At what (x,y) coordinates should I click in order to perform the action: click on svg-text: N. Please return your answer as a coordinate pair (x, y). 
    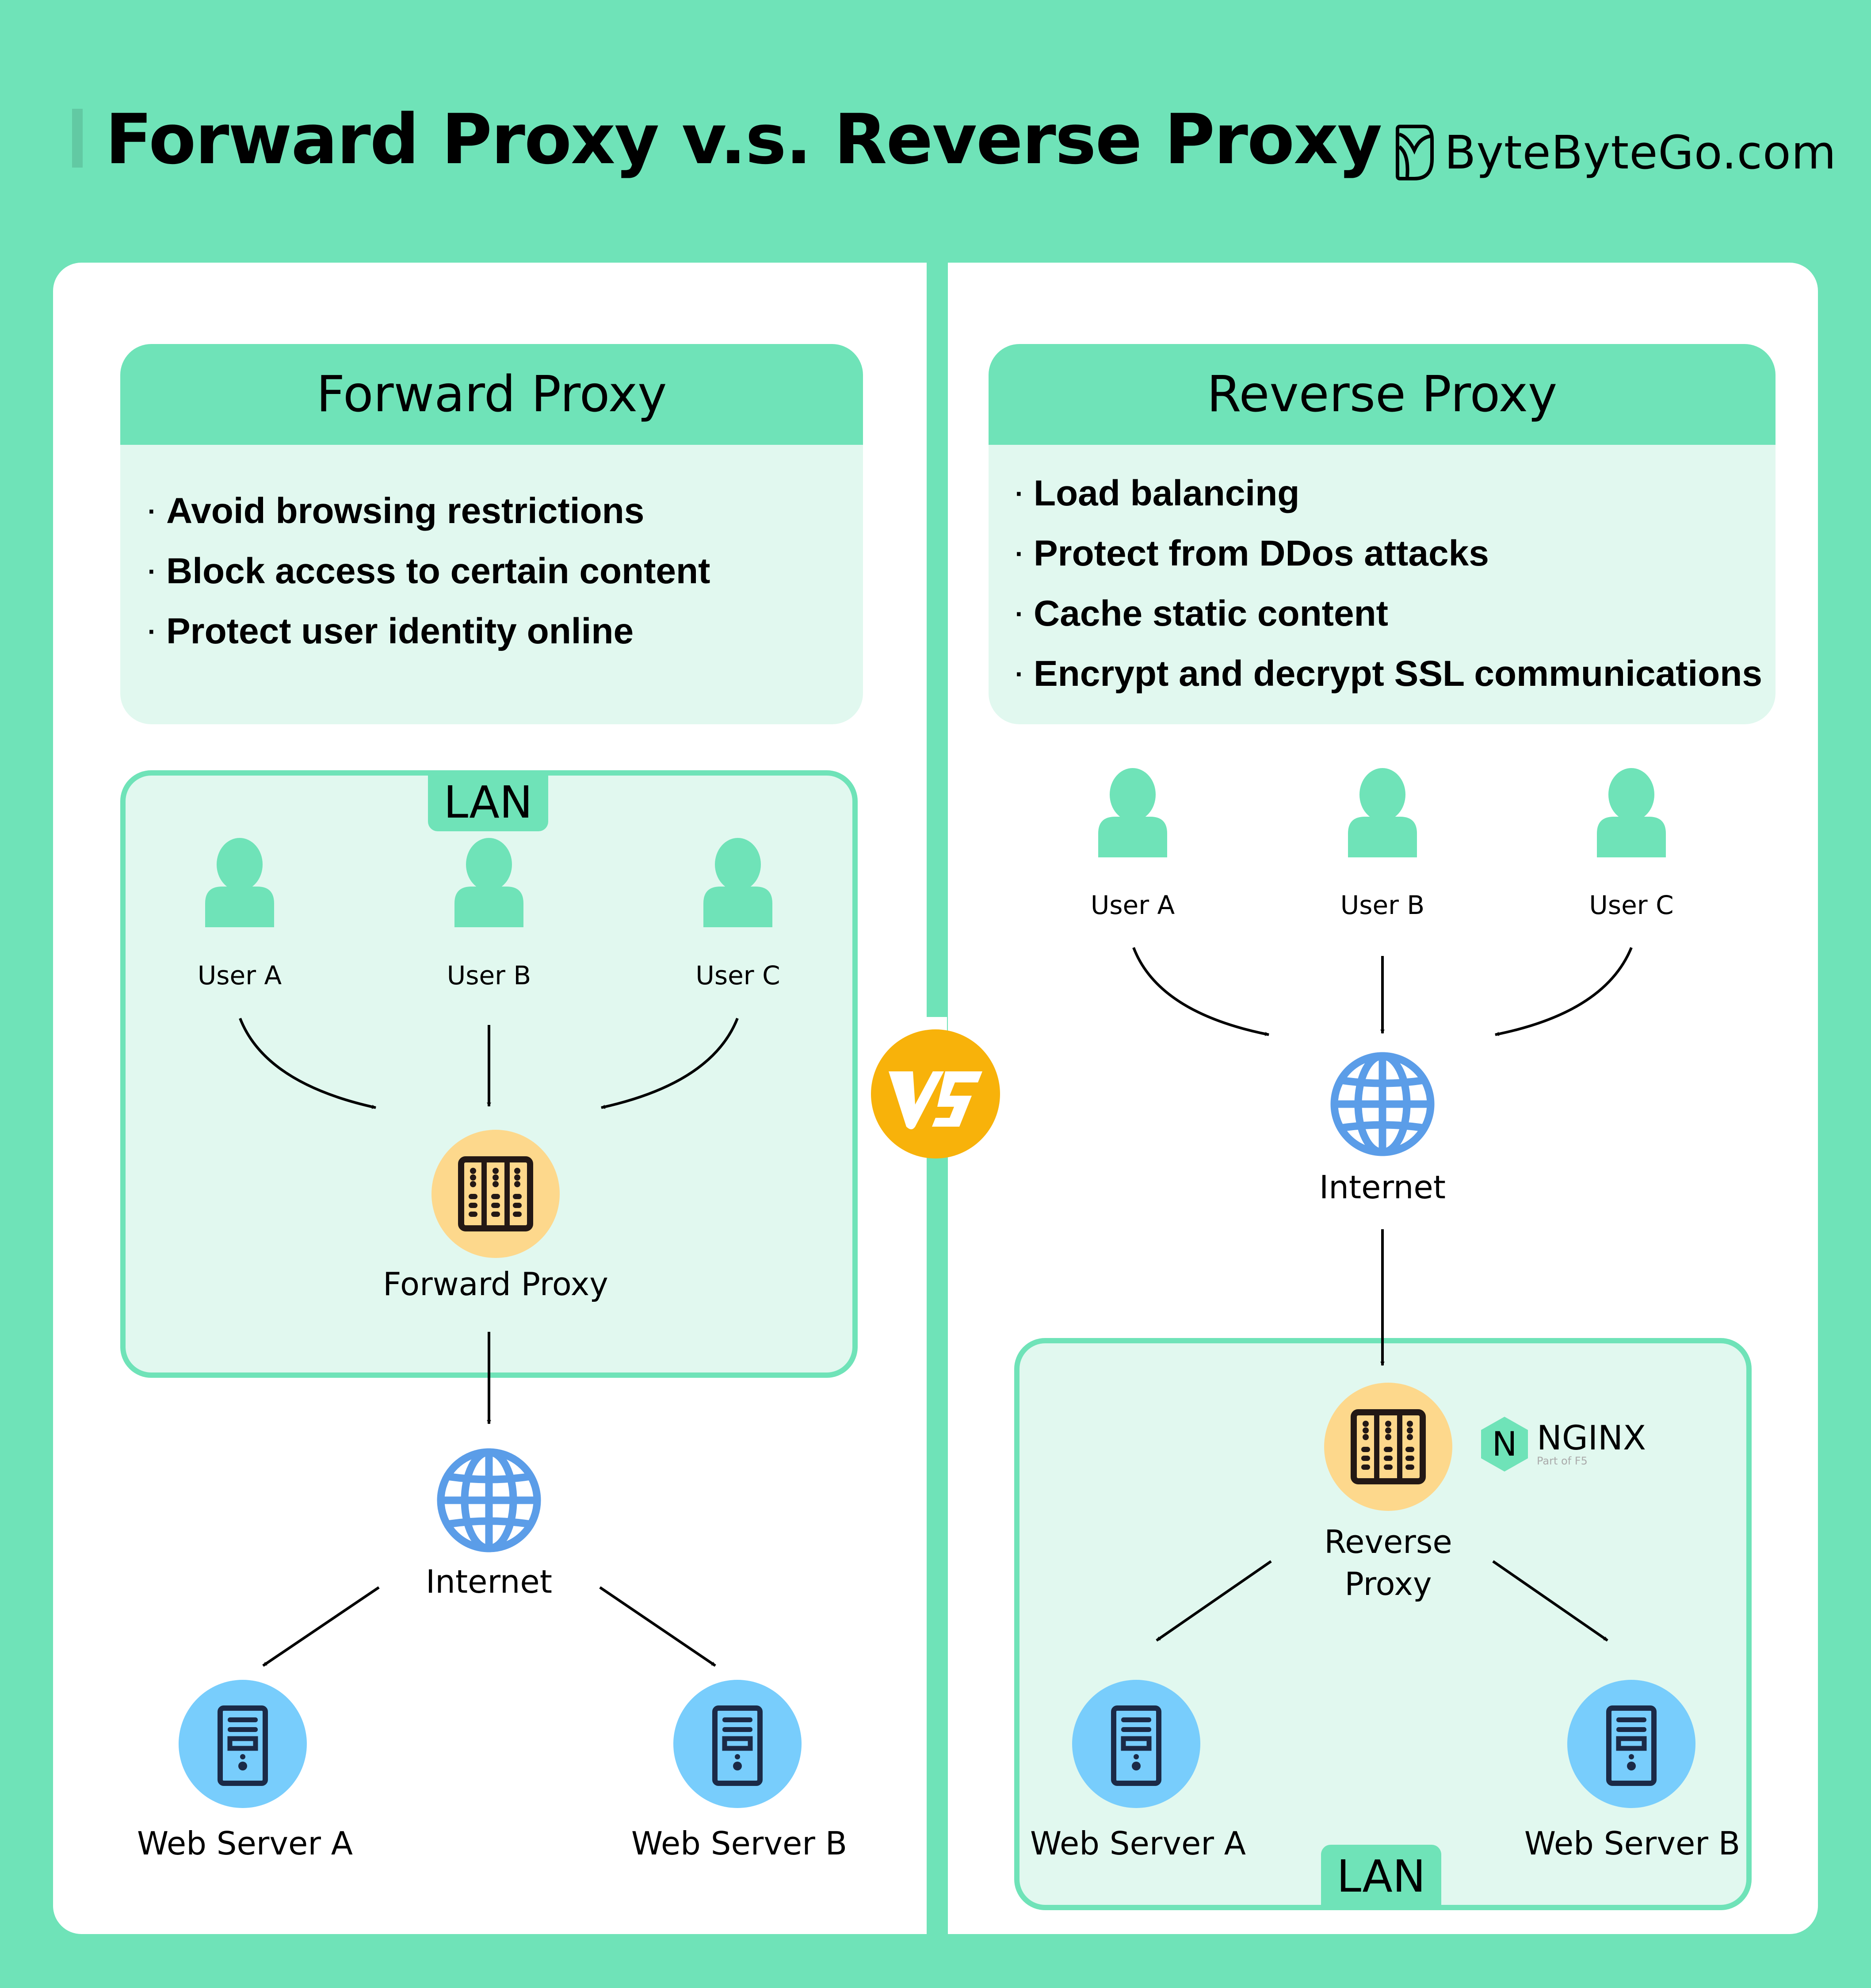
    Looking at the image, I should click on (1504, 1444).